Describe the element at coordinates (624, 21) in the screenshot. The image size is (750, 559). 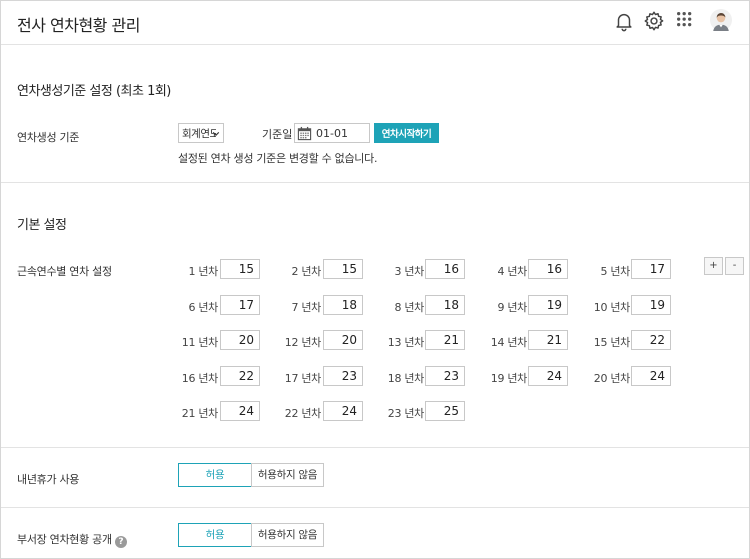
I see `bell-icon` at that location.